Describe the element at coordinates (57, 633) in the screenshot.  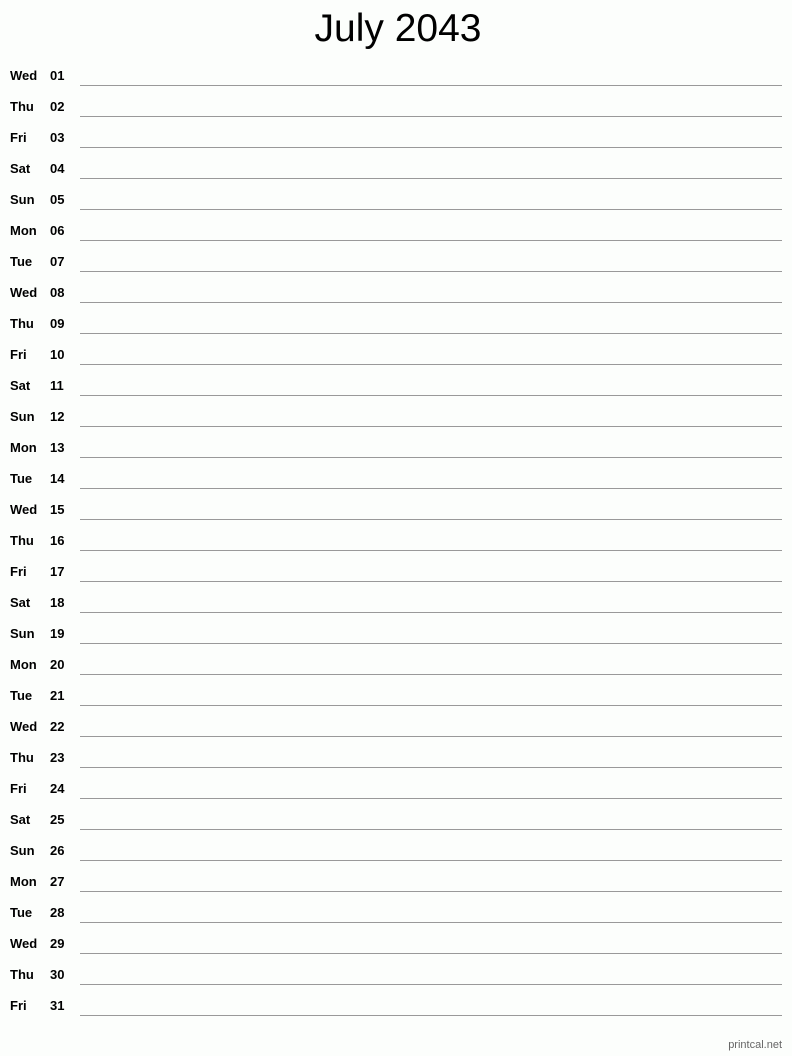
I see `day-number: 19` at that location.